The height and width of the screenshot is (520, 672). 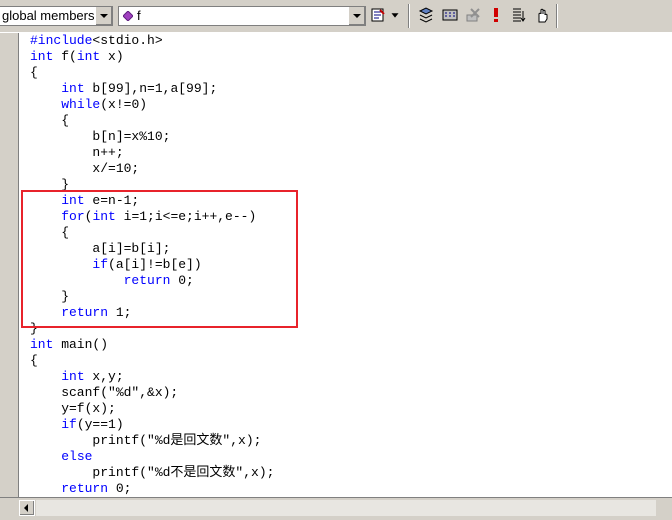 What do you see at coordinates (61, 40) in the screenshot?
I see `keyword: #include` at bounding box center [61, 40].